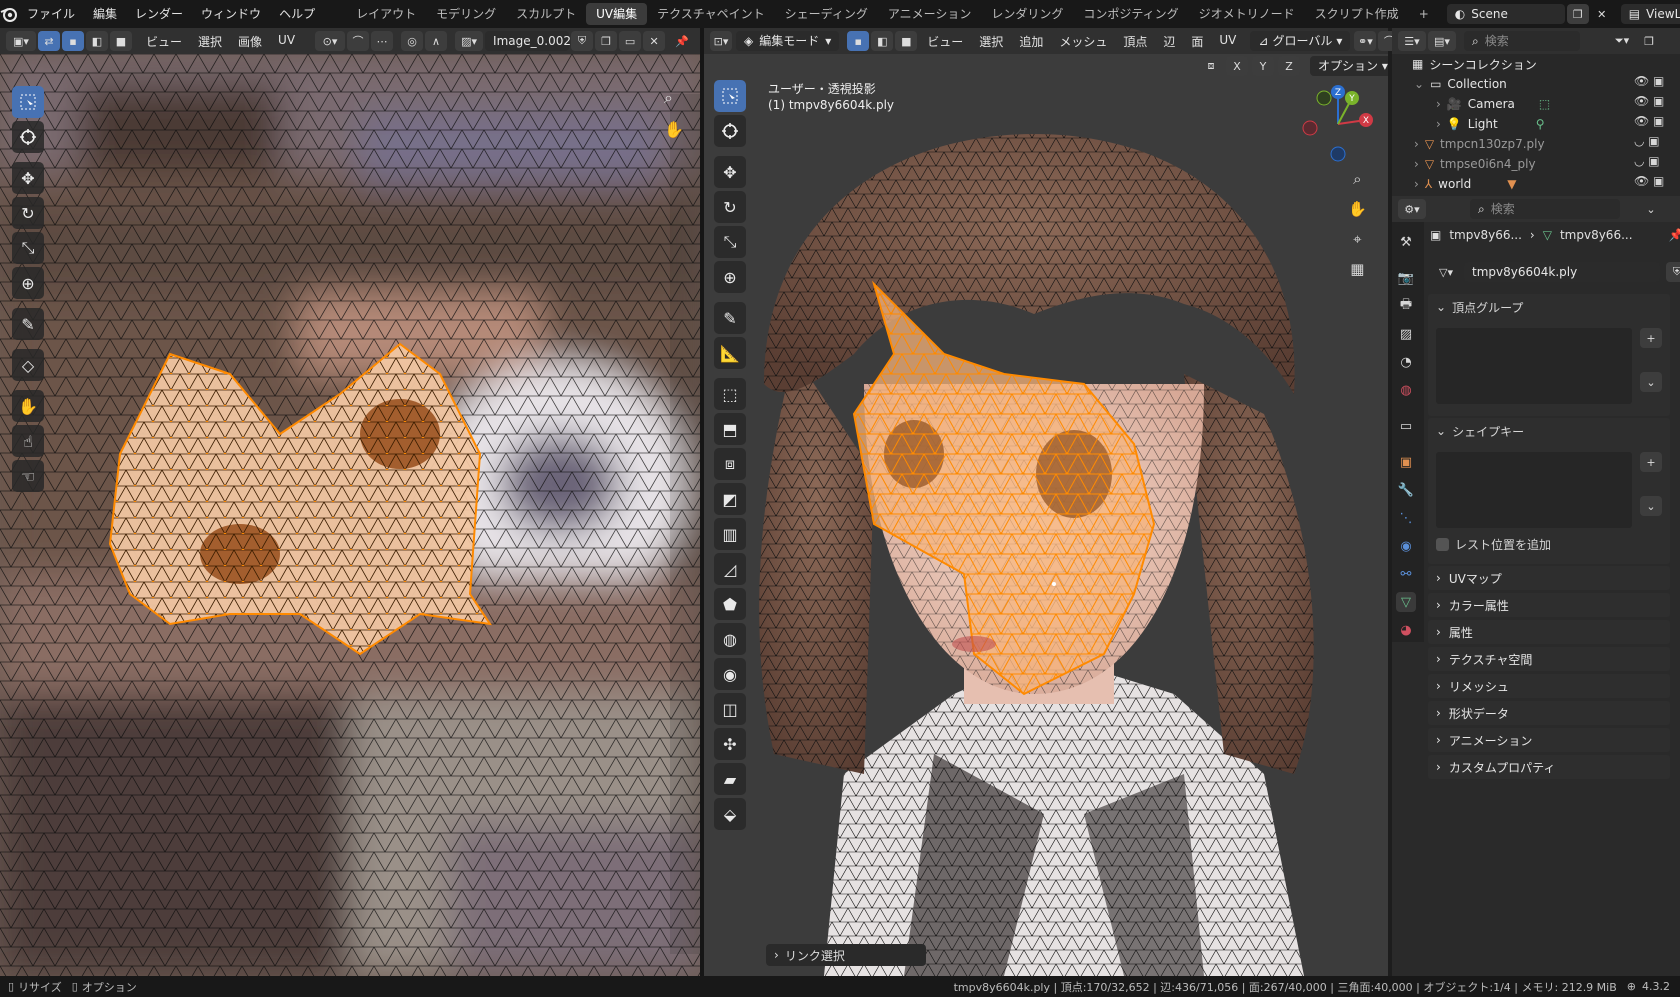 This screenshot has width=1680, height=997. I want to click on view-layer-tab-icon: ▨, so click(1406, 334).